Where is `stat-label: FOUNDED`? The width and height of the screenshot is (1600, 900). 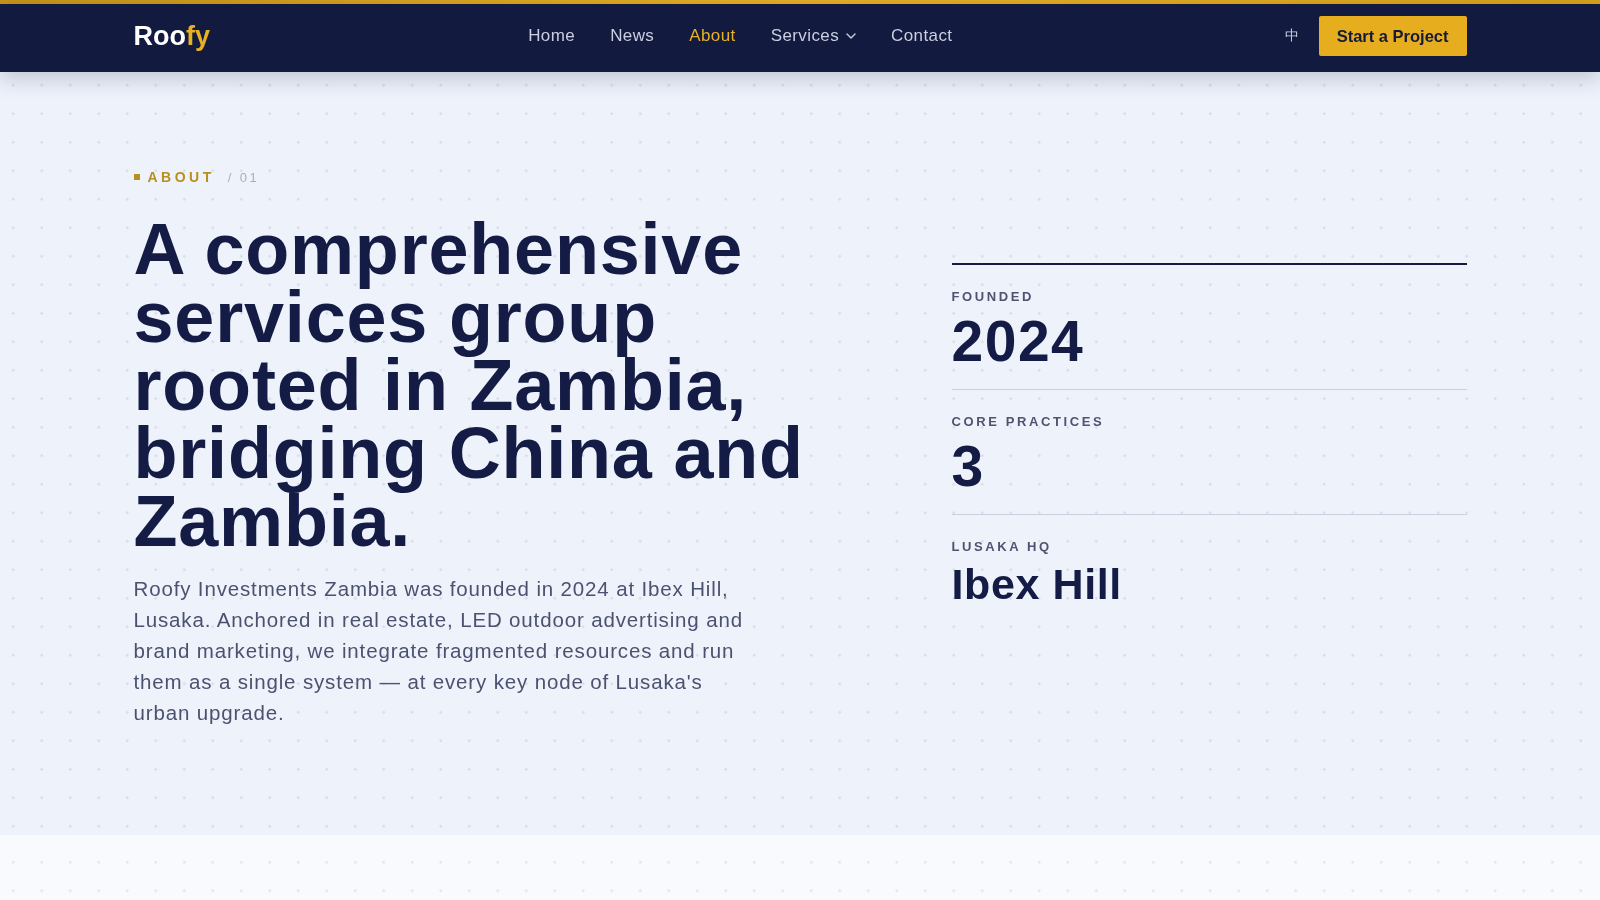 stat-label: FOUNDED is located at coordinates (993, 297).